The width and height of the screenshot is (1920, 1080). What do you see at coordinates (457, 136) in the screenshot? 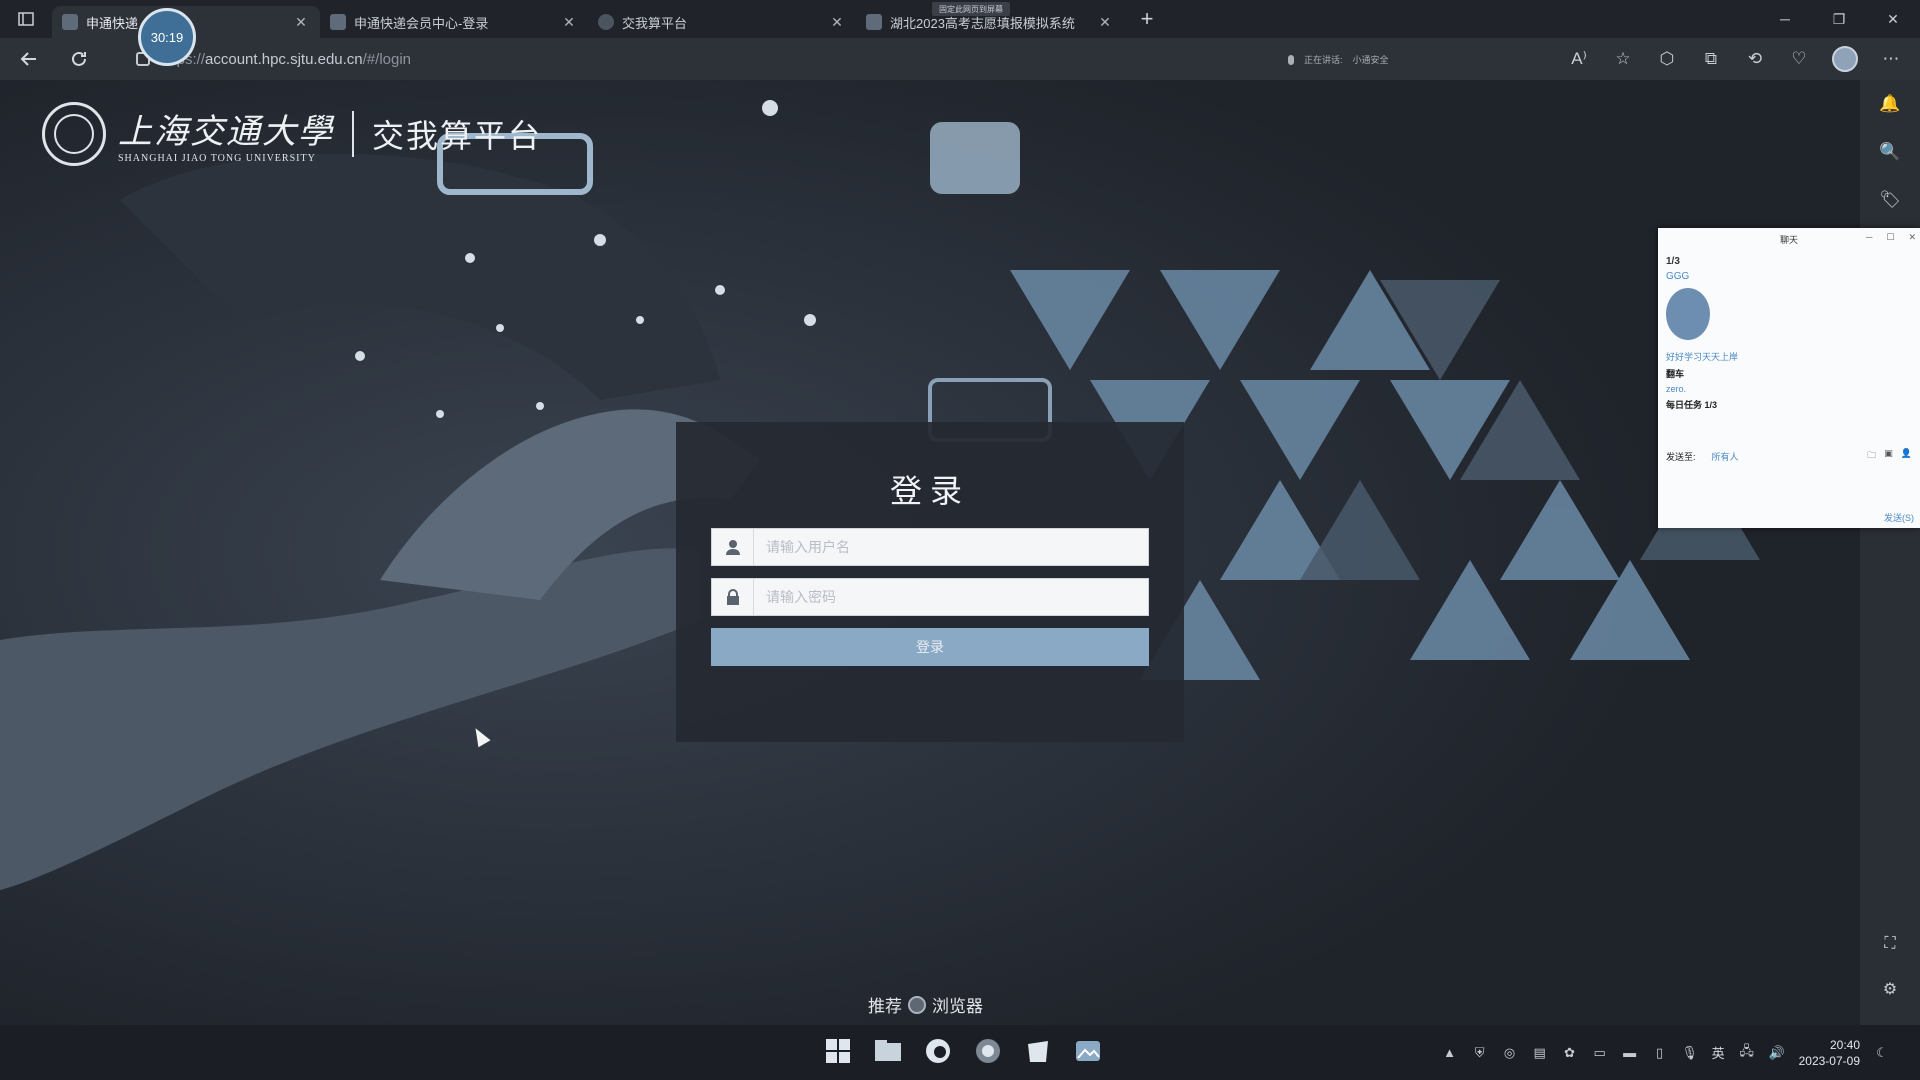
I see `platform-name: 交我算平台` at bounding box center [457, 136].